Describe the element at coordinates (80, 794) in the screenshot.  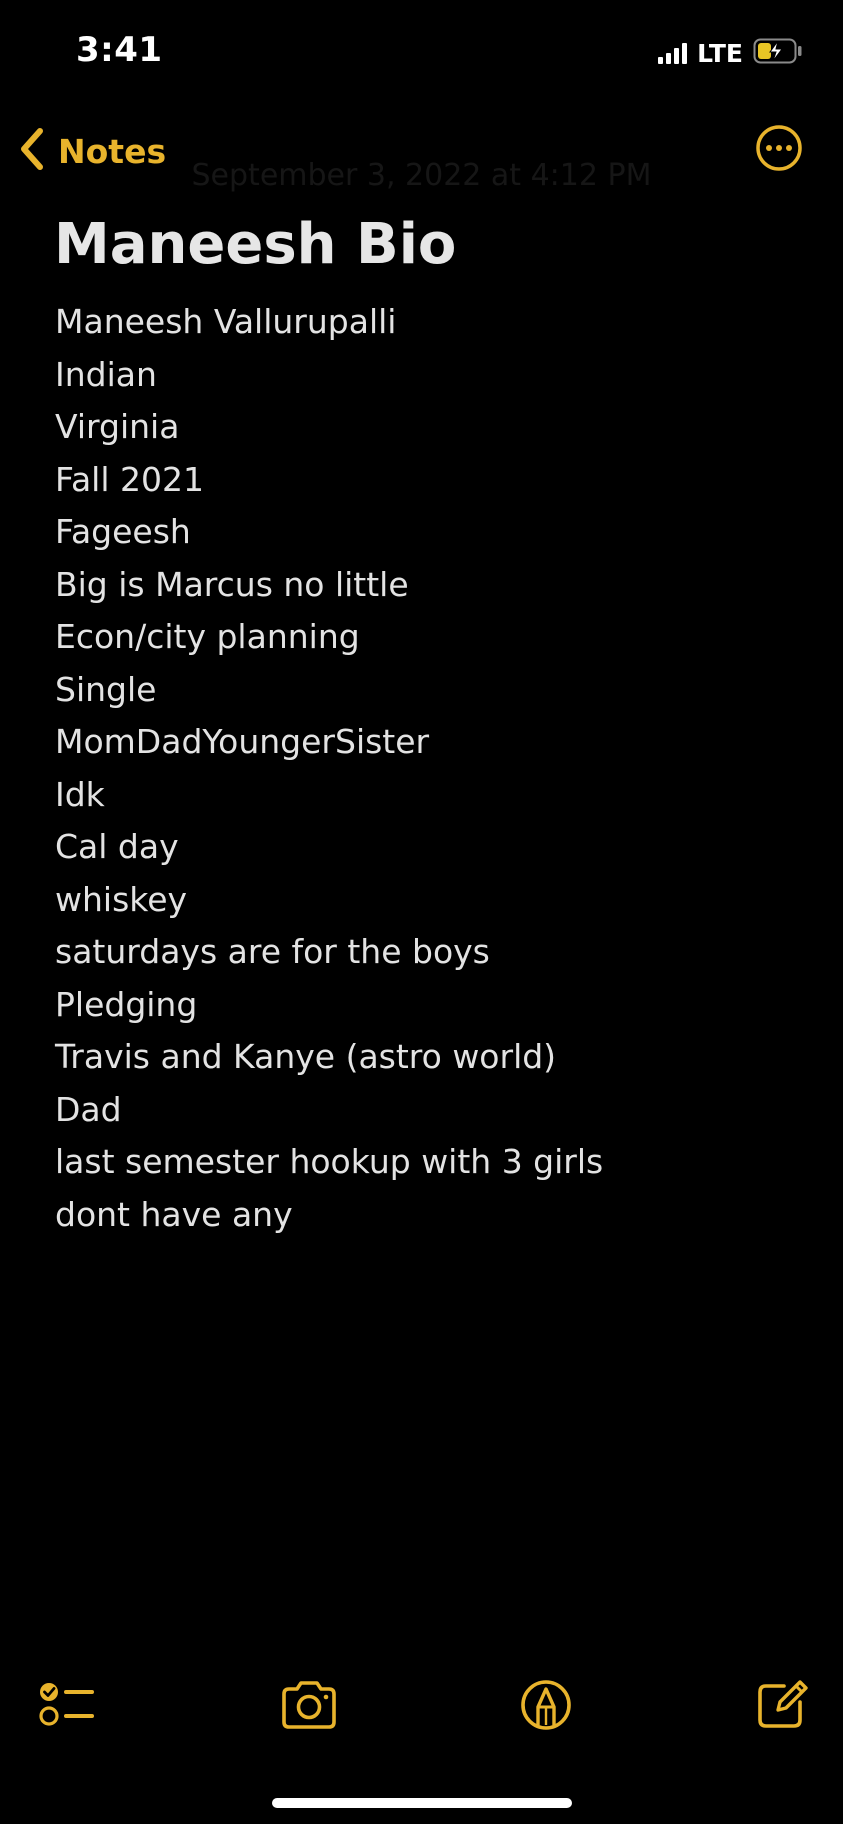
I see `note-line: Idk` at that location.